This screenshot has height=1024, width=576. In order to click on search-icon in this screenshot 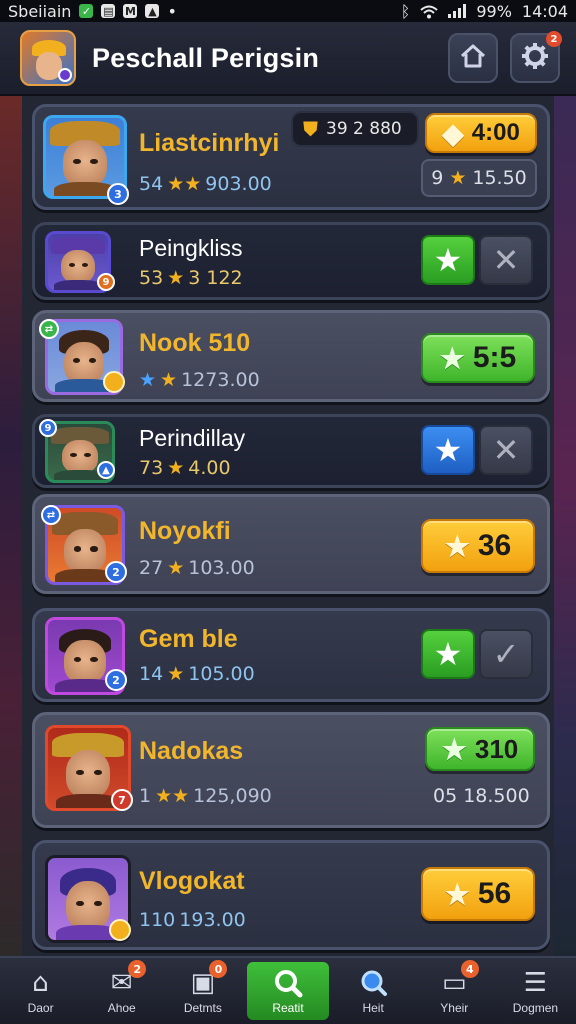, I will do `click(288, 983)`.